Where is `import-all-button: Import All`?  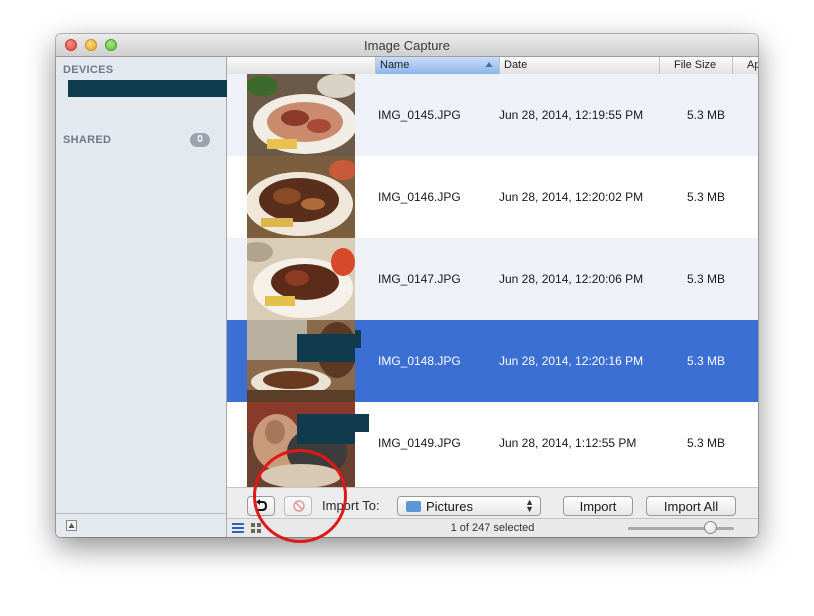 import-all-button: Import All is located at coordinates (691, 506).